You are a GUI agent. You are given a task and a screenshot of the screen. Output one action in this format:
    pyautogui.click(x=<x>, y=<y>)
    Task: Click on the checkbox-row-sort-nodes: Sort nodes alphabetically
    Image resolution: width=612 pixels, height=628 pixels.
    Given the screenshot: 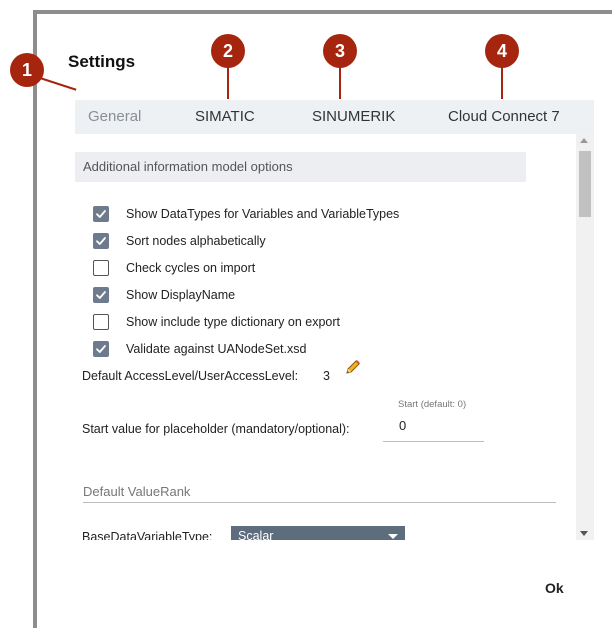 What is the action you would take?
    pyautogui.click(x=179, y=241)
    